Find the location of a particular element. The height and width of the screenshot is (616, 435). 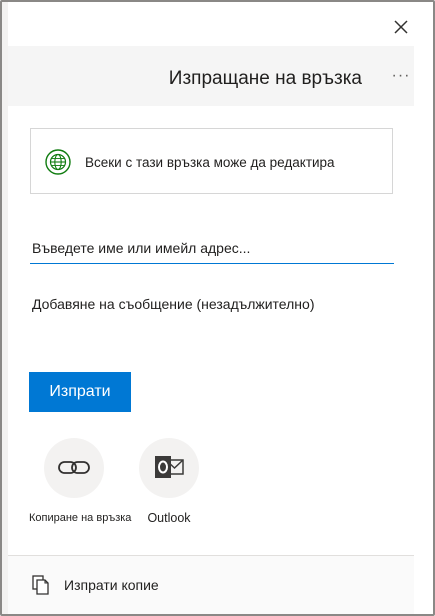

copy-link-circle is located at coordinates (74, 468).